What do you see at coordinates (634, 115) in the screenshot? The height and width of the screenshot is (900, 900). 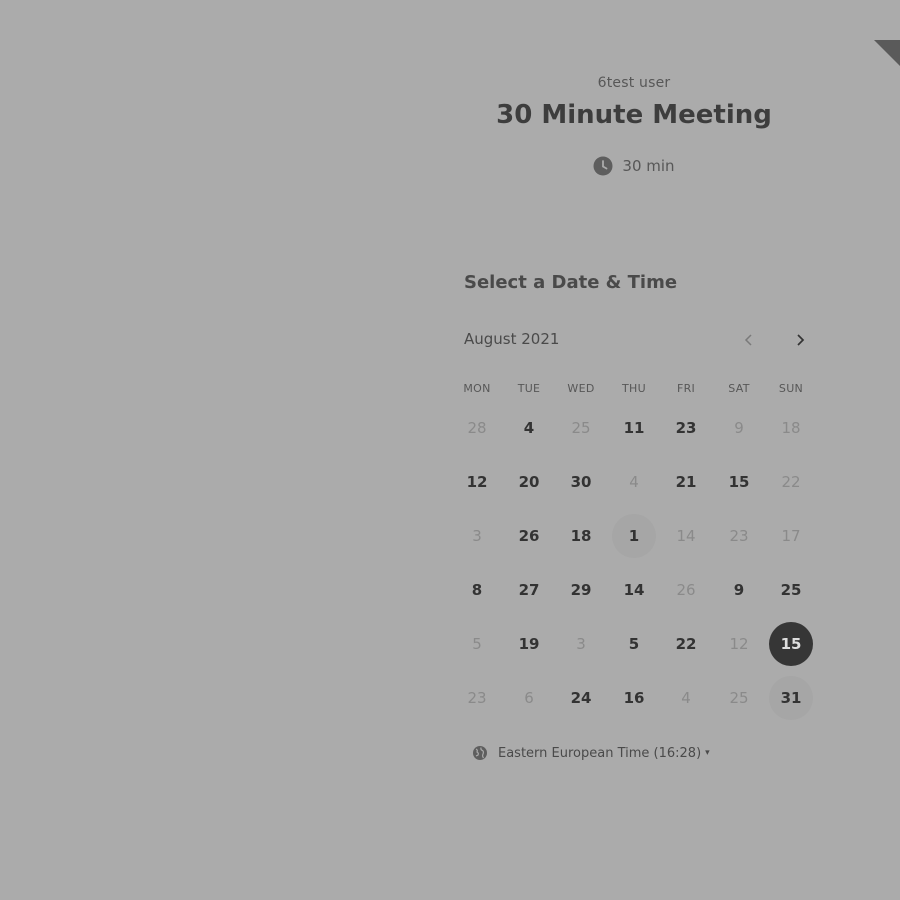 I see `event-title: 30 Minute Meeting` at bounding box center [634, 115].